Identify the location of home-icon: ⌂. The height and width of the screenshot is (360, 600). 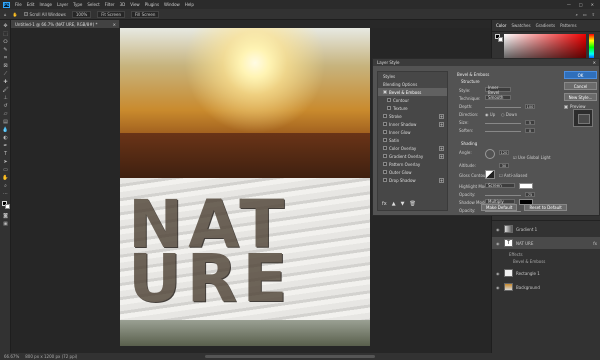
(5, 14).